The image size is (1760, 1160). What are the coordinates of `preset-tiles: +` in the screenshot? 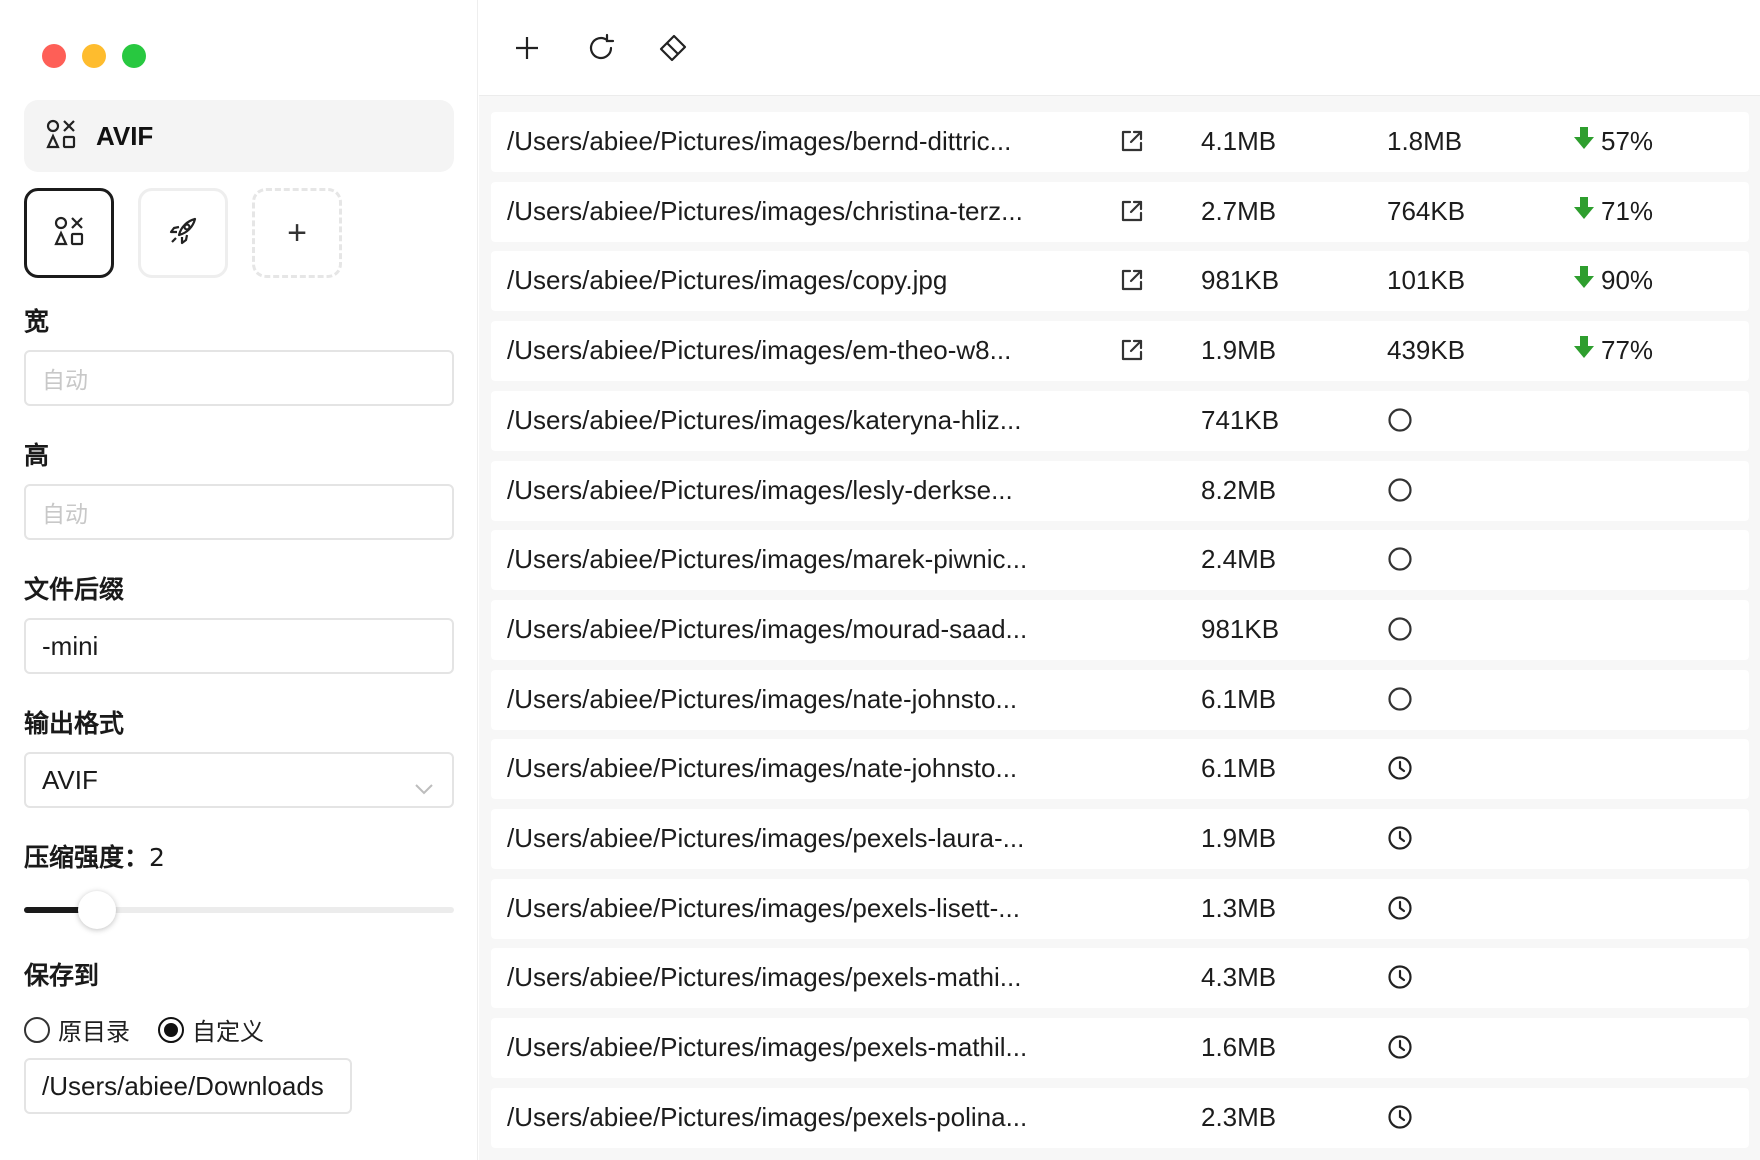 It's located at (183, 233).